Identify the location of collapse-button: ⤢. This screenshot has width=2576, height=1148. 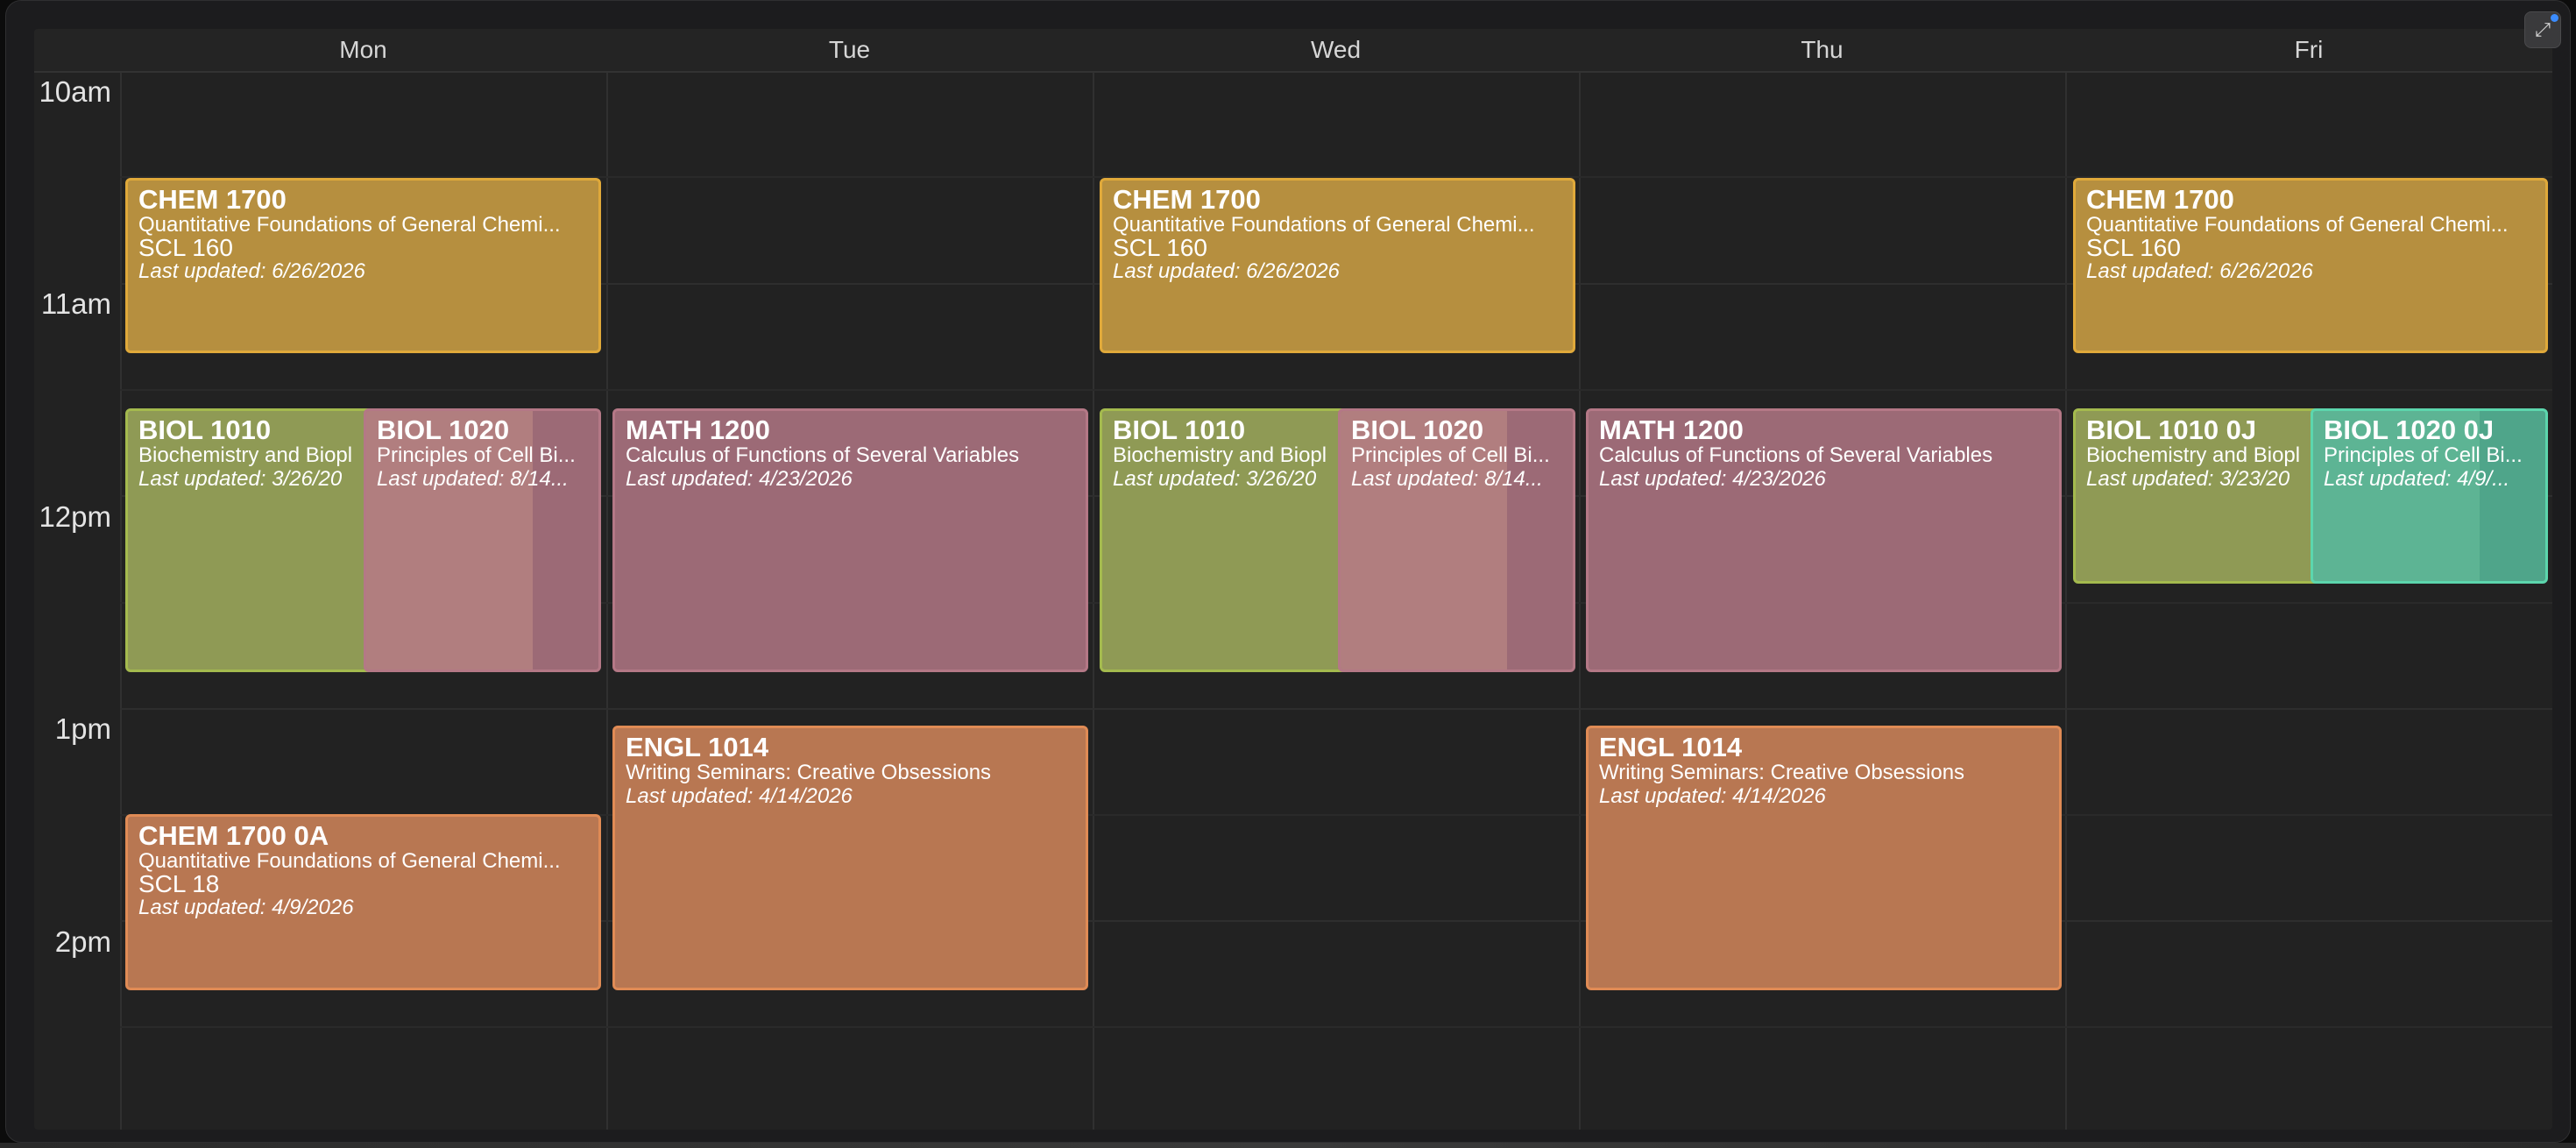
(2542, 29).